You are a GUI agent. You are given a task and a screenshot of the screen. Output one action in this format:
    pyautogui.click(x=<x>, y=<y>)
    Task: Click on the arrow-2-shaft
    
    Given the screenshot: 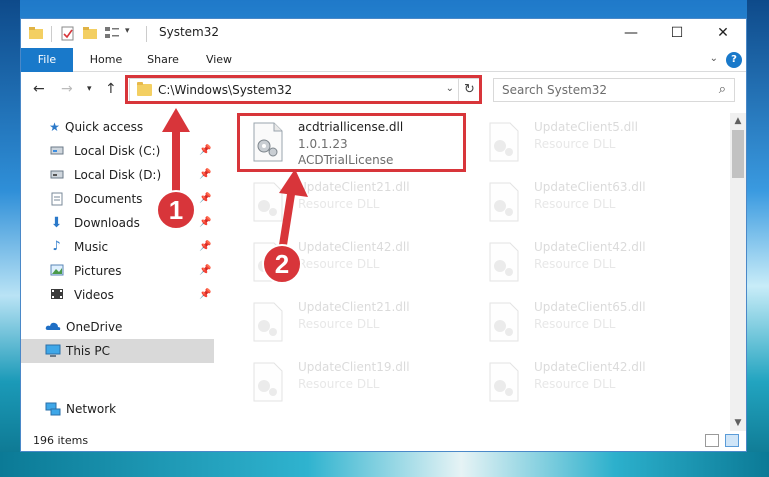 What is the action you would take?
    pyautogui.click(x=287, y=216)
    